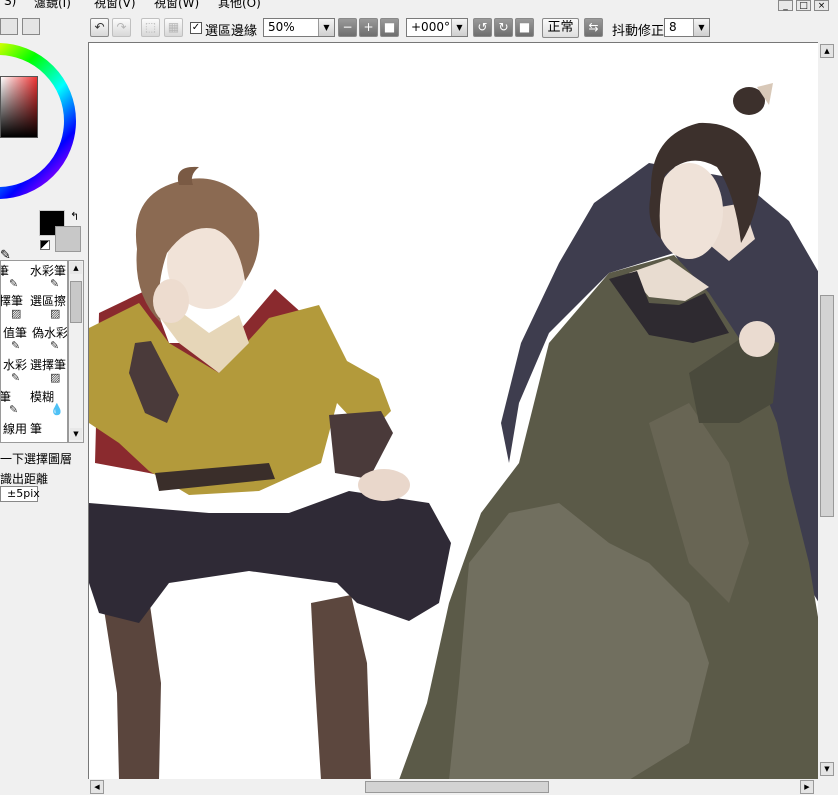 This screenshot has height=795, width=838. I want to click on undo-icon: ↶, so click(99, 27).